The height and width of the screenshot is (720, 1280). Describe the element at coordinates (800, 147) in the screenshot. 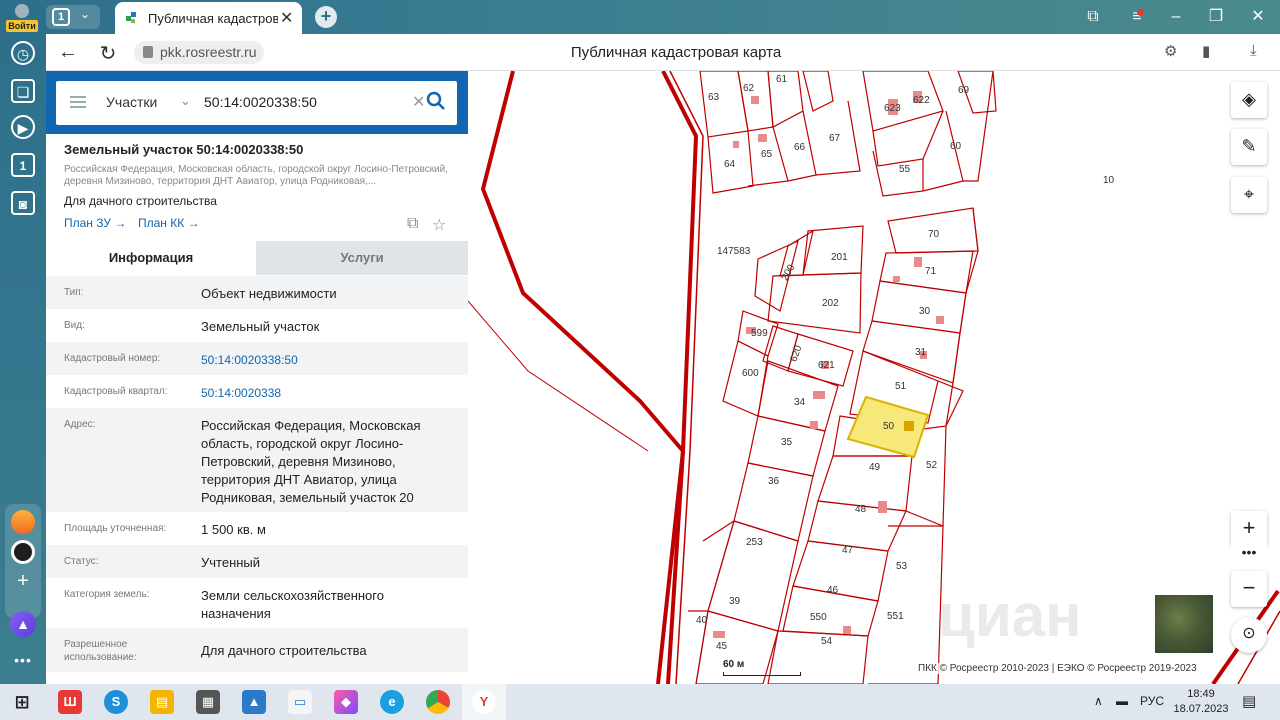

I see `parcel-label: 66` at that location.